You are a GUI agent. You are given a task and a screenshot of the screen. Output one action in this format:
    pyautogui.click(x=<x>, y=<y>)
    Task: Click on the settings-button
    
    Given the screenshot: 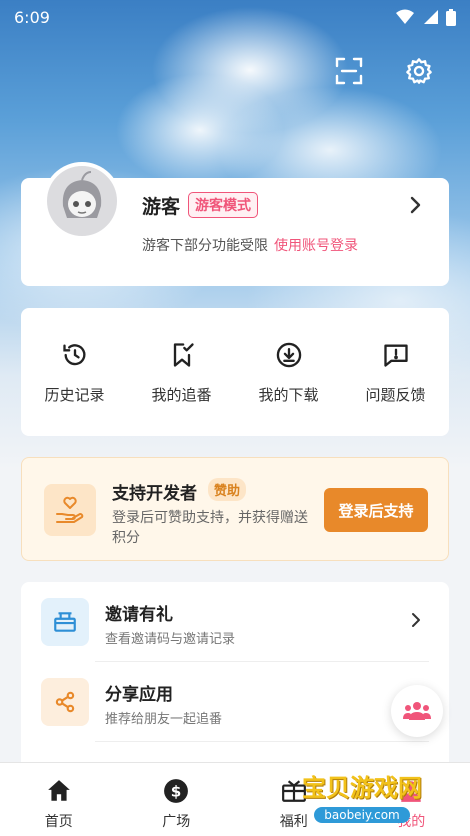 What is the action you would take?
    pyautogui.click(x=419, y=71)
    